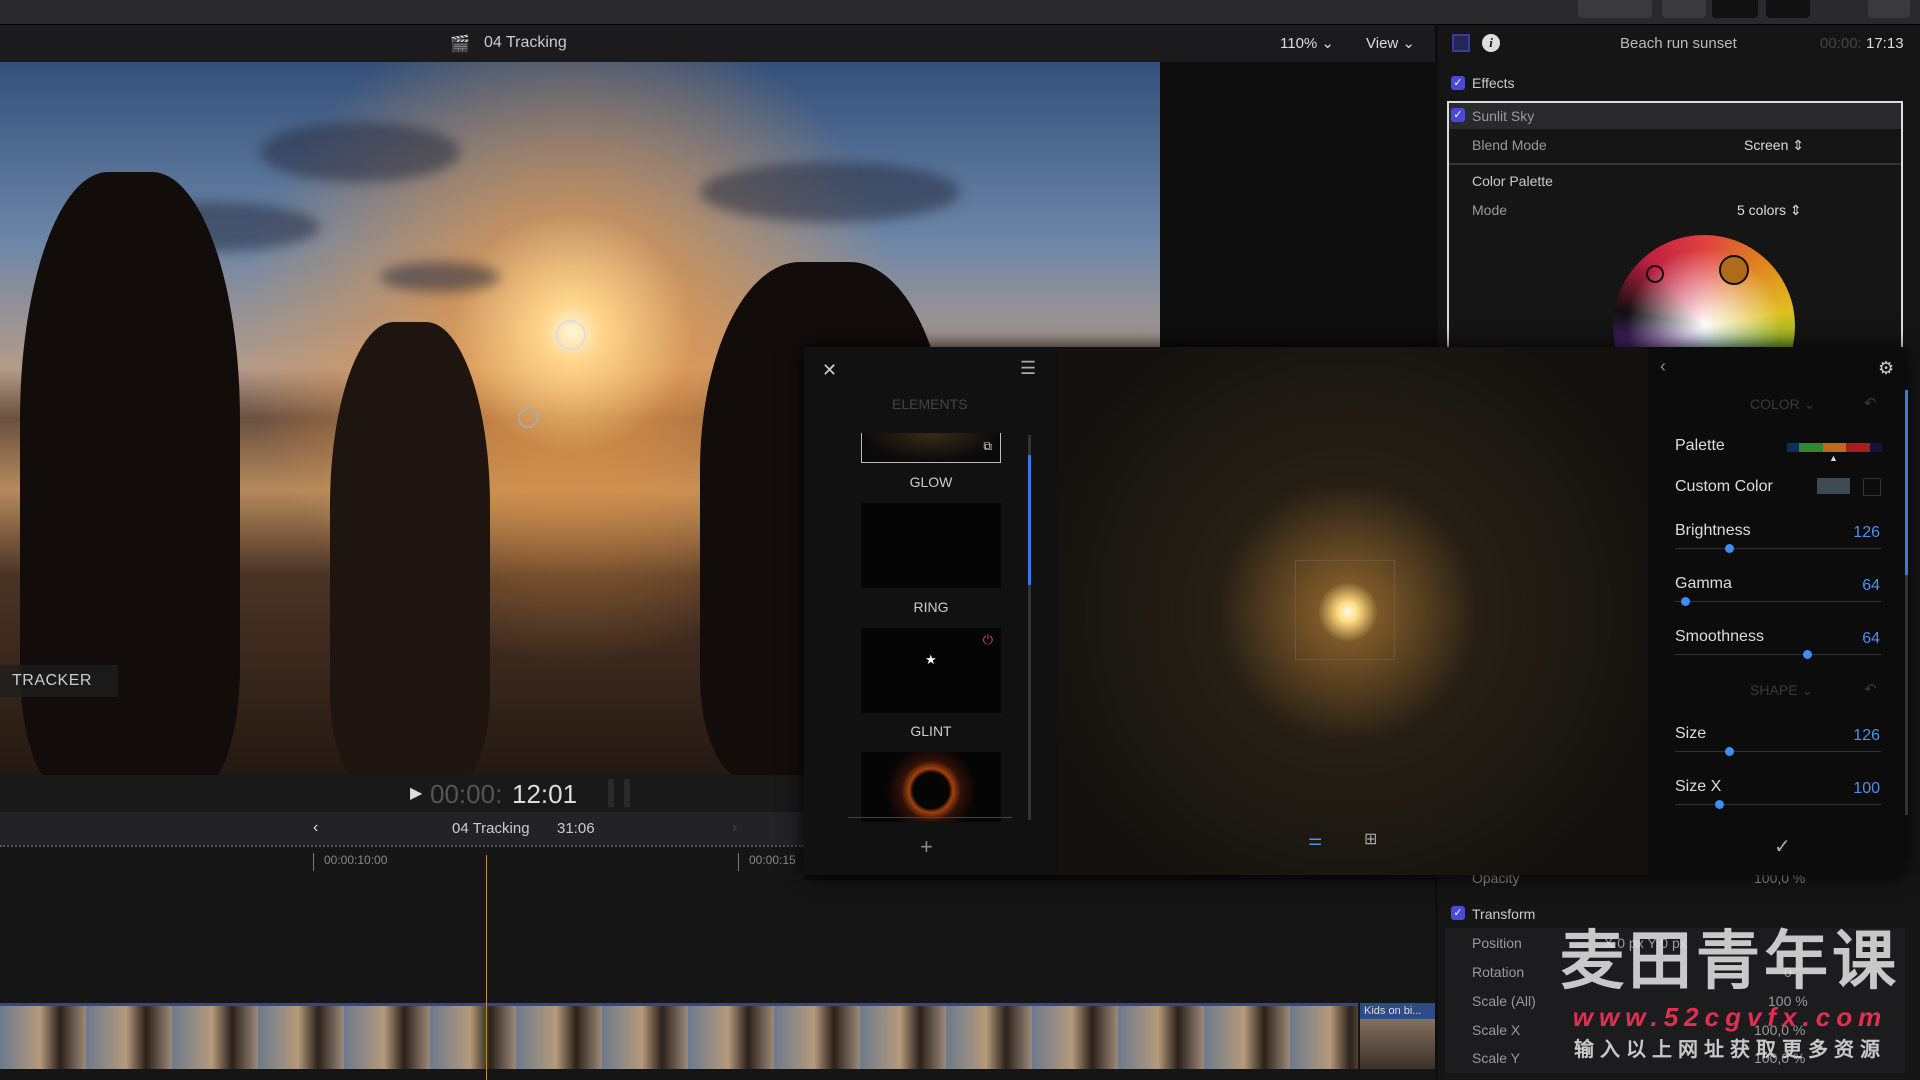 The image size is (1920, 1080). Describe the element at coordinates (679, 1036) in the screenshot. I see `timeline-clip-beach-run` at that location.